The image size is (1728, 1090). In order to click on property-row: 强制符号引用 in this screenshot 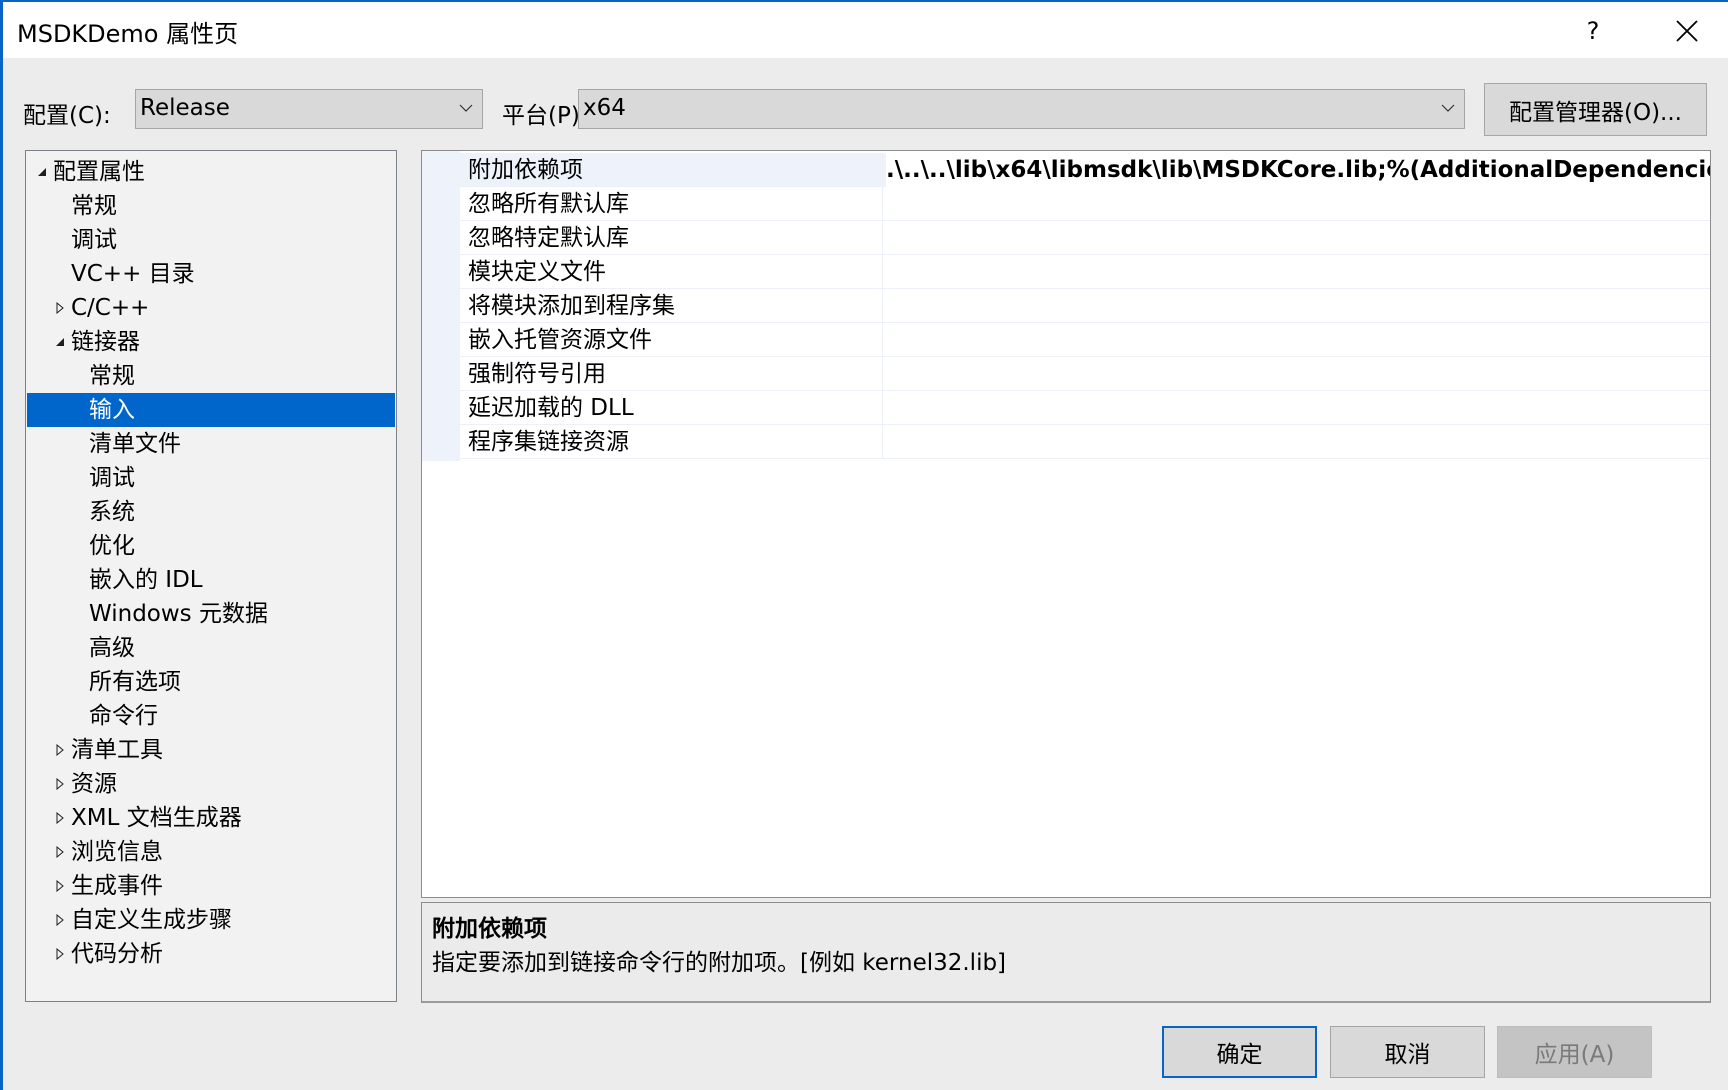, I will do `click(1085, 374)`.